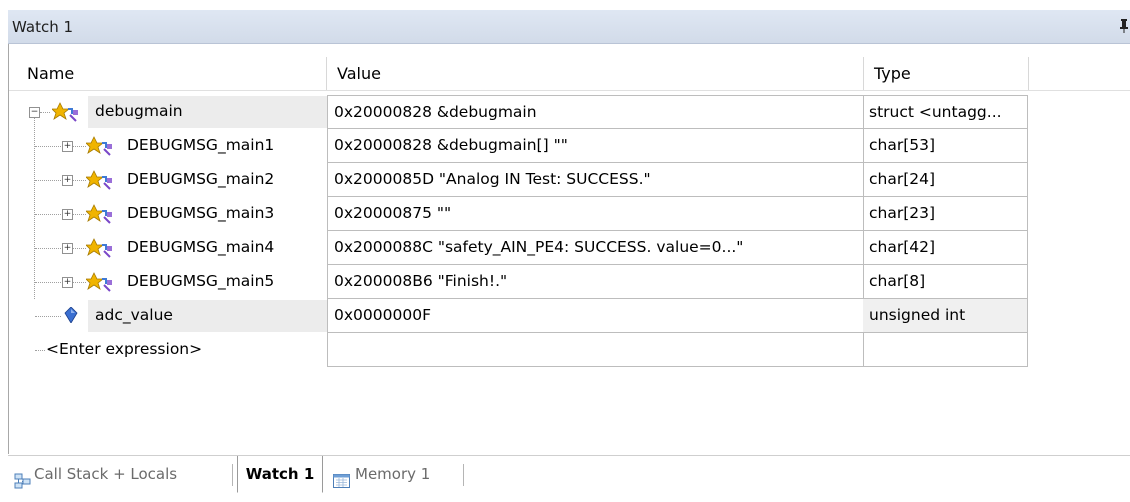  What do you see at coordinates (65, 114) in the screenshot?
I see `struct-variable-icon` at bounding box center [65, 114].